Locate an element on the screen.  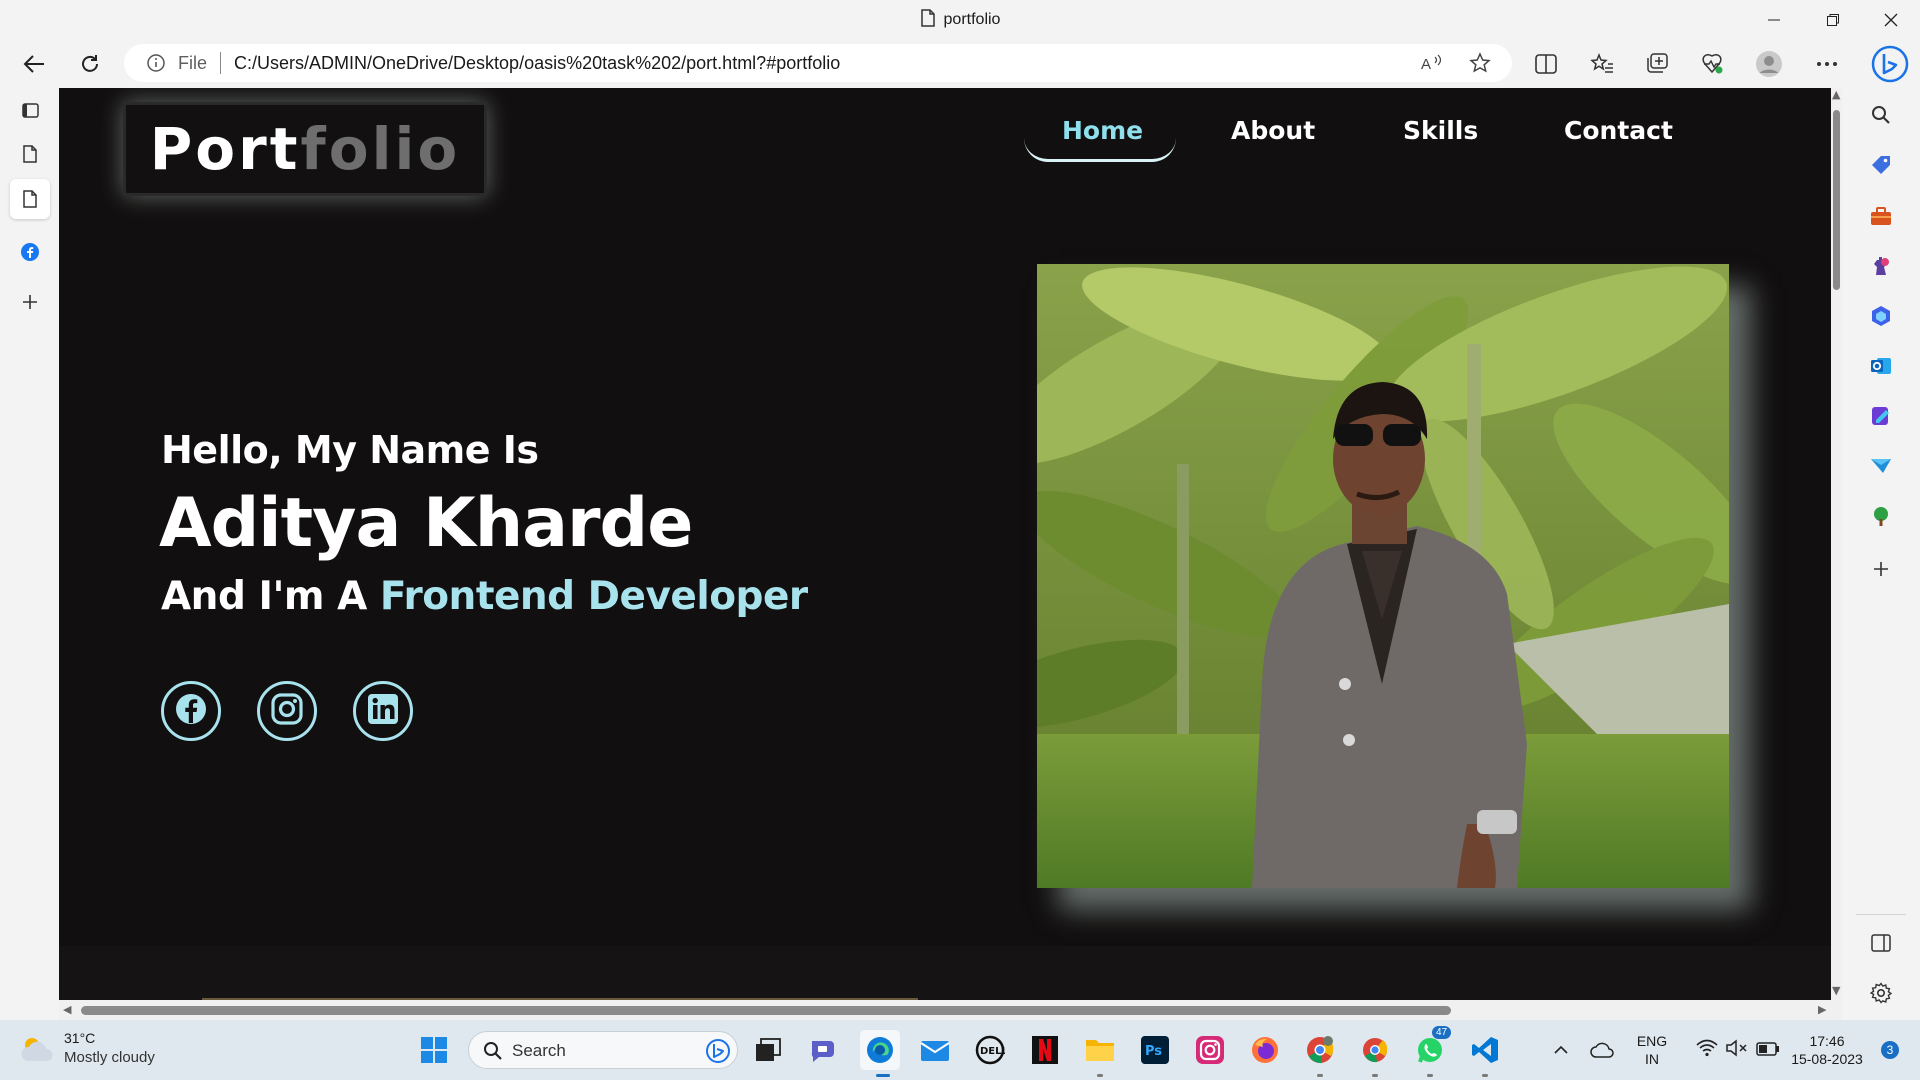
split-screen-icon is located at coordinates (1546, 64).